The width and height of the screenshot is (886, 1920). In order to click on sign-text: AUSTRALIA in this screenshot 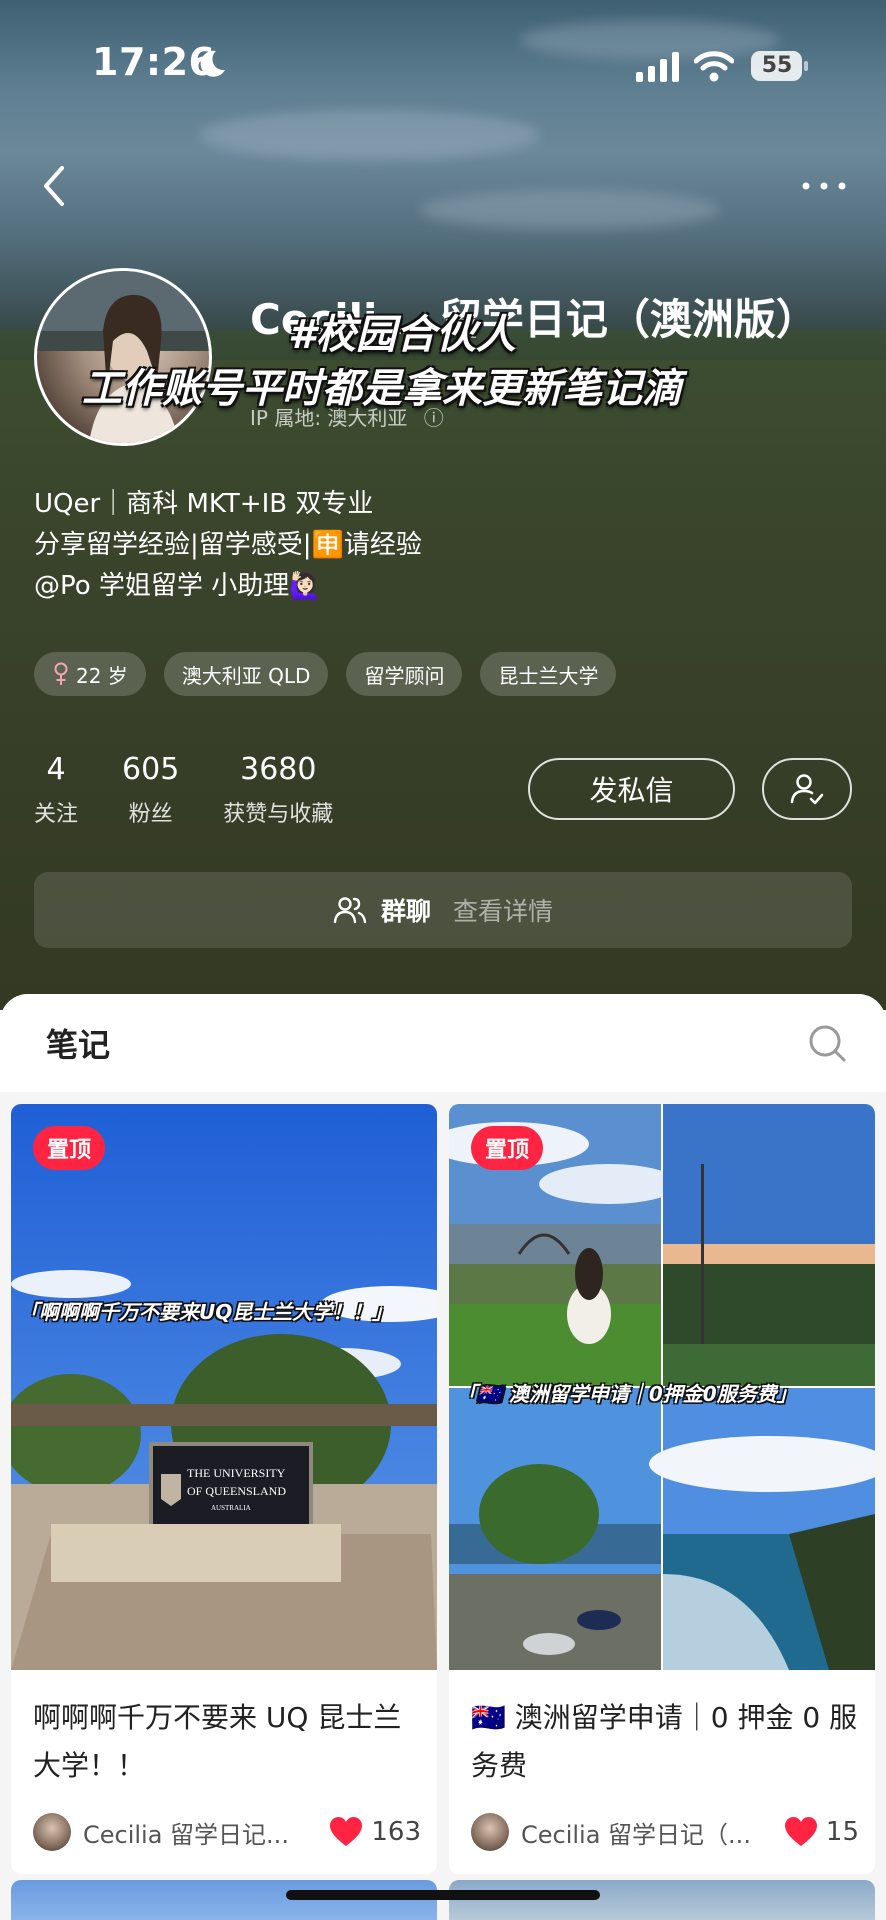, I will do `click(231, 1508)`.